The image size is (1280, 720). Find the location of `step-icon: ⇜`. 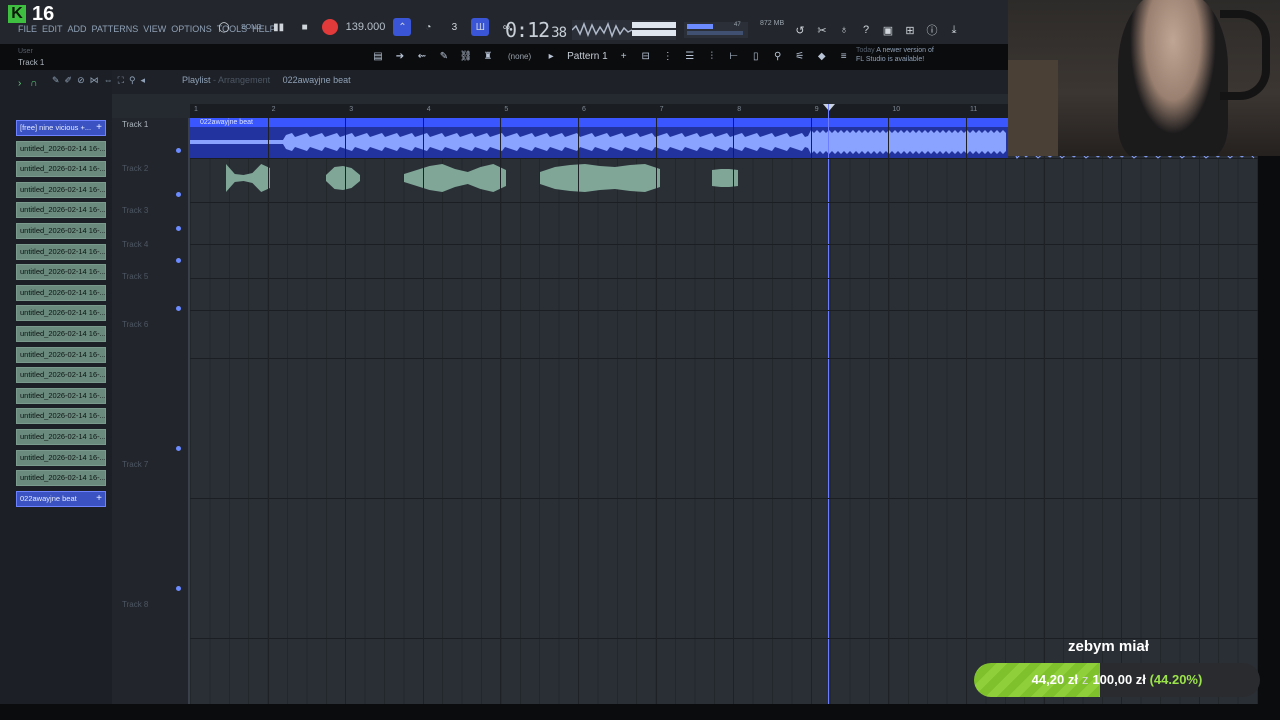

step-icon: ⇜ is located at coordinates (422, 56).